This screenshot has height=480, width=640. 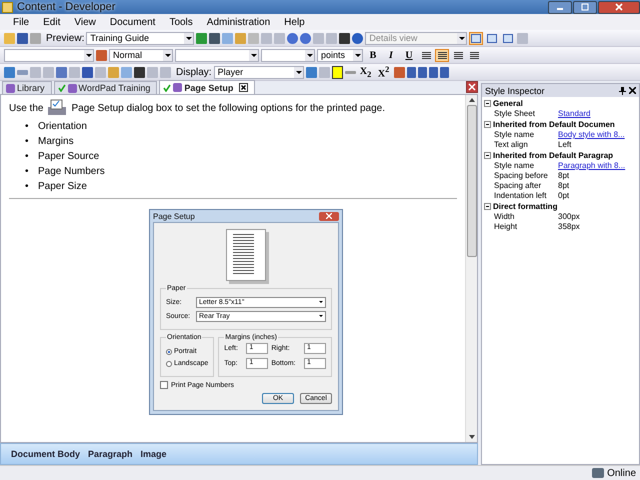 What do you see at coordinates (56, 142) in the screenshot?
I see `bullet-item: Margins` at bounding box center [56, 142].